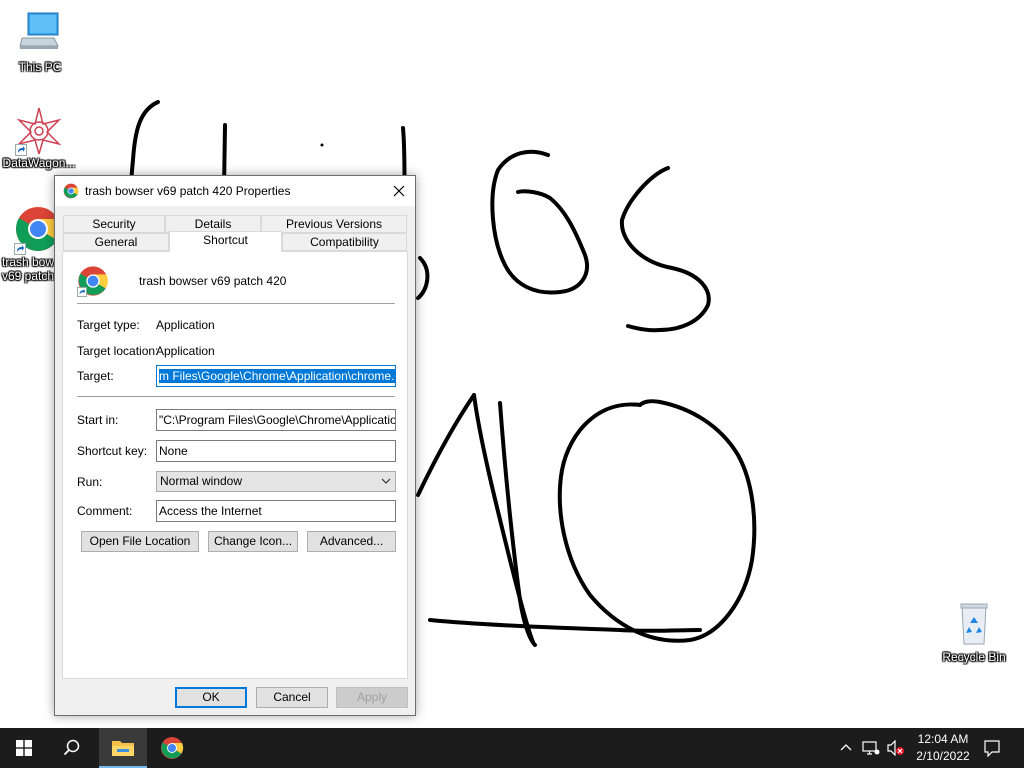 Image resolution: width=1024 pixels, height=768 pixels. I want to click on notification-icon, so click(992, 748).